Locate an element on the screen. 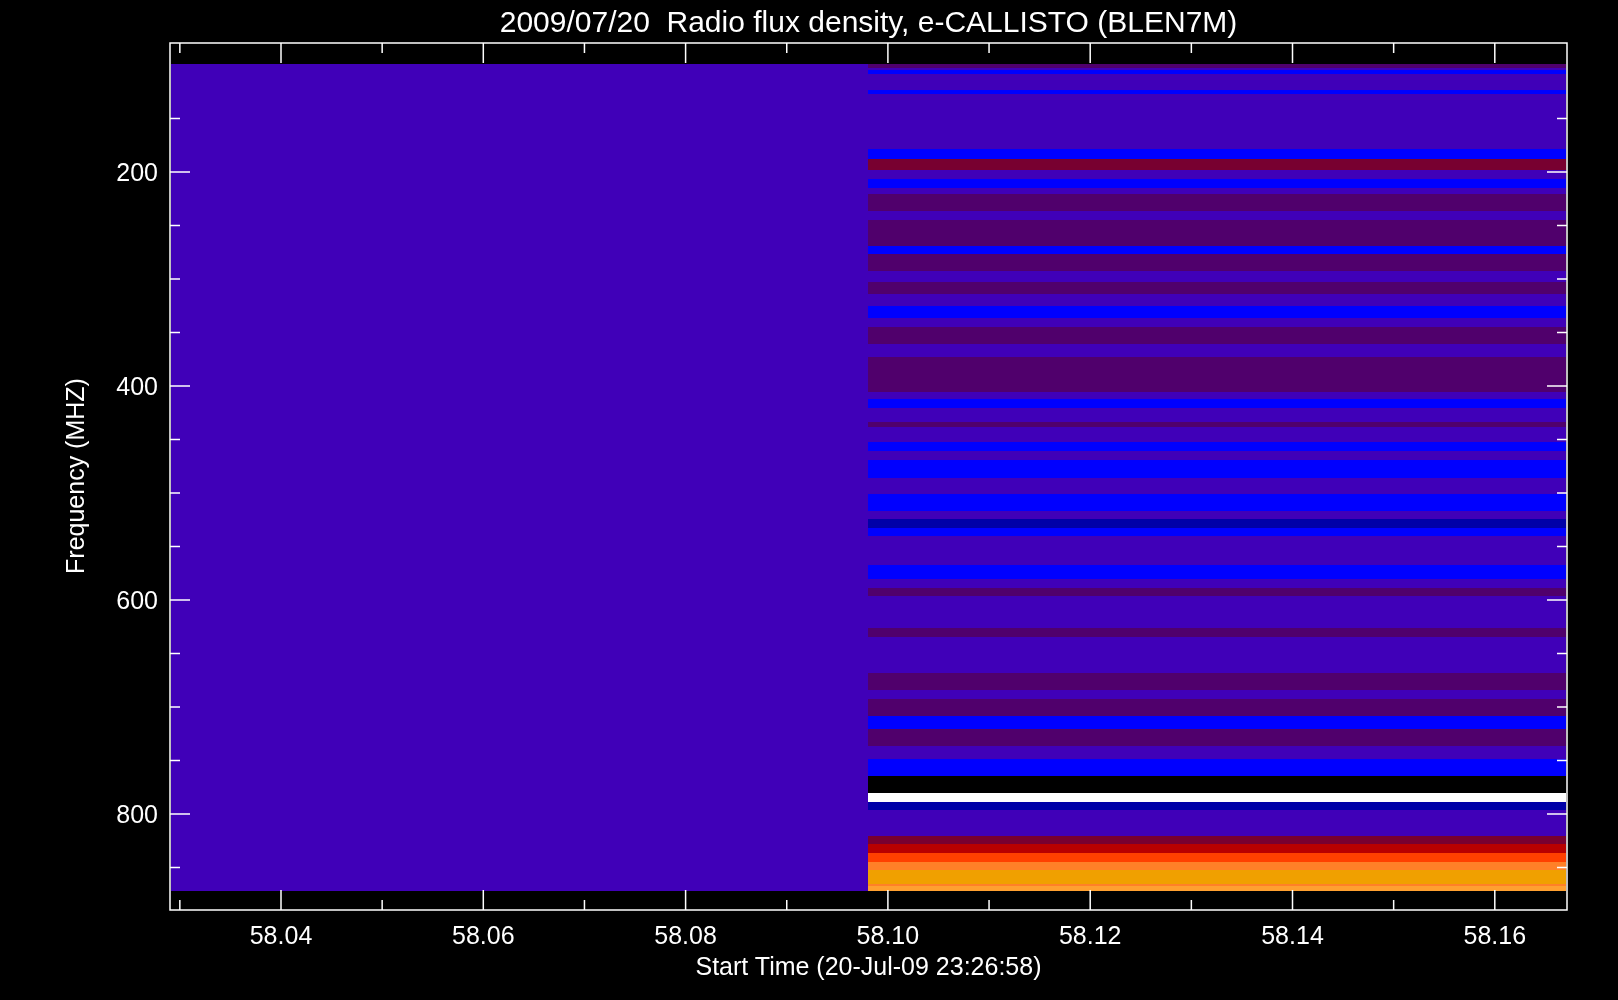 The image size is (1618, 1000). x-tick-label: 58.12 is located at coordinates (1090, 935).